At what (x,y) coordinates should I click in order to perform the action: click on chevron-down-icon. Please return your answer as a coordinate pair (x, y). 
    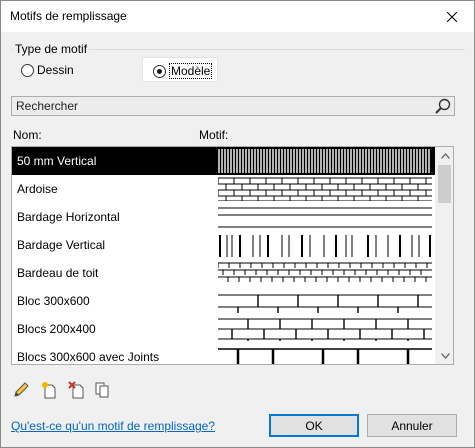
    Looking at the image, I should click on (445, 355).